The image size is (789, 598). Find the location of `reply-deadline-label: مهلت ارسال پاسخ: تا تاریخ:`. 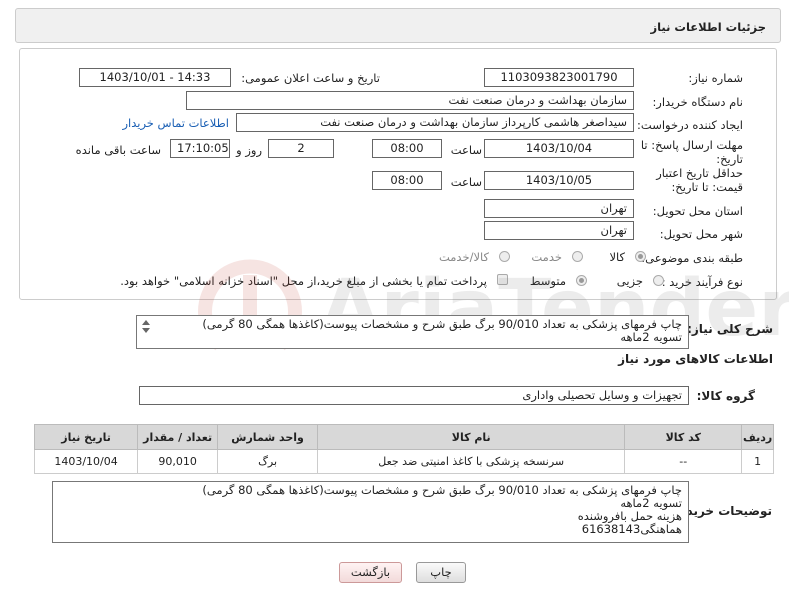

reply-deadline-label: مهلت ارسال پاسخ: تا تاریخ: is located at coordinates (691, 152).